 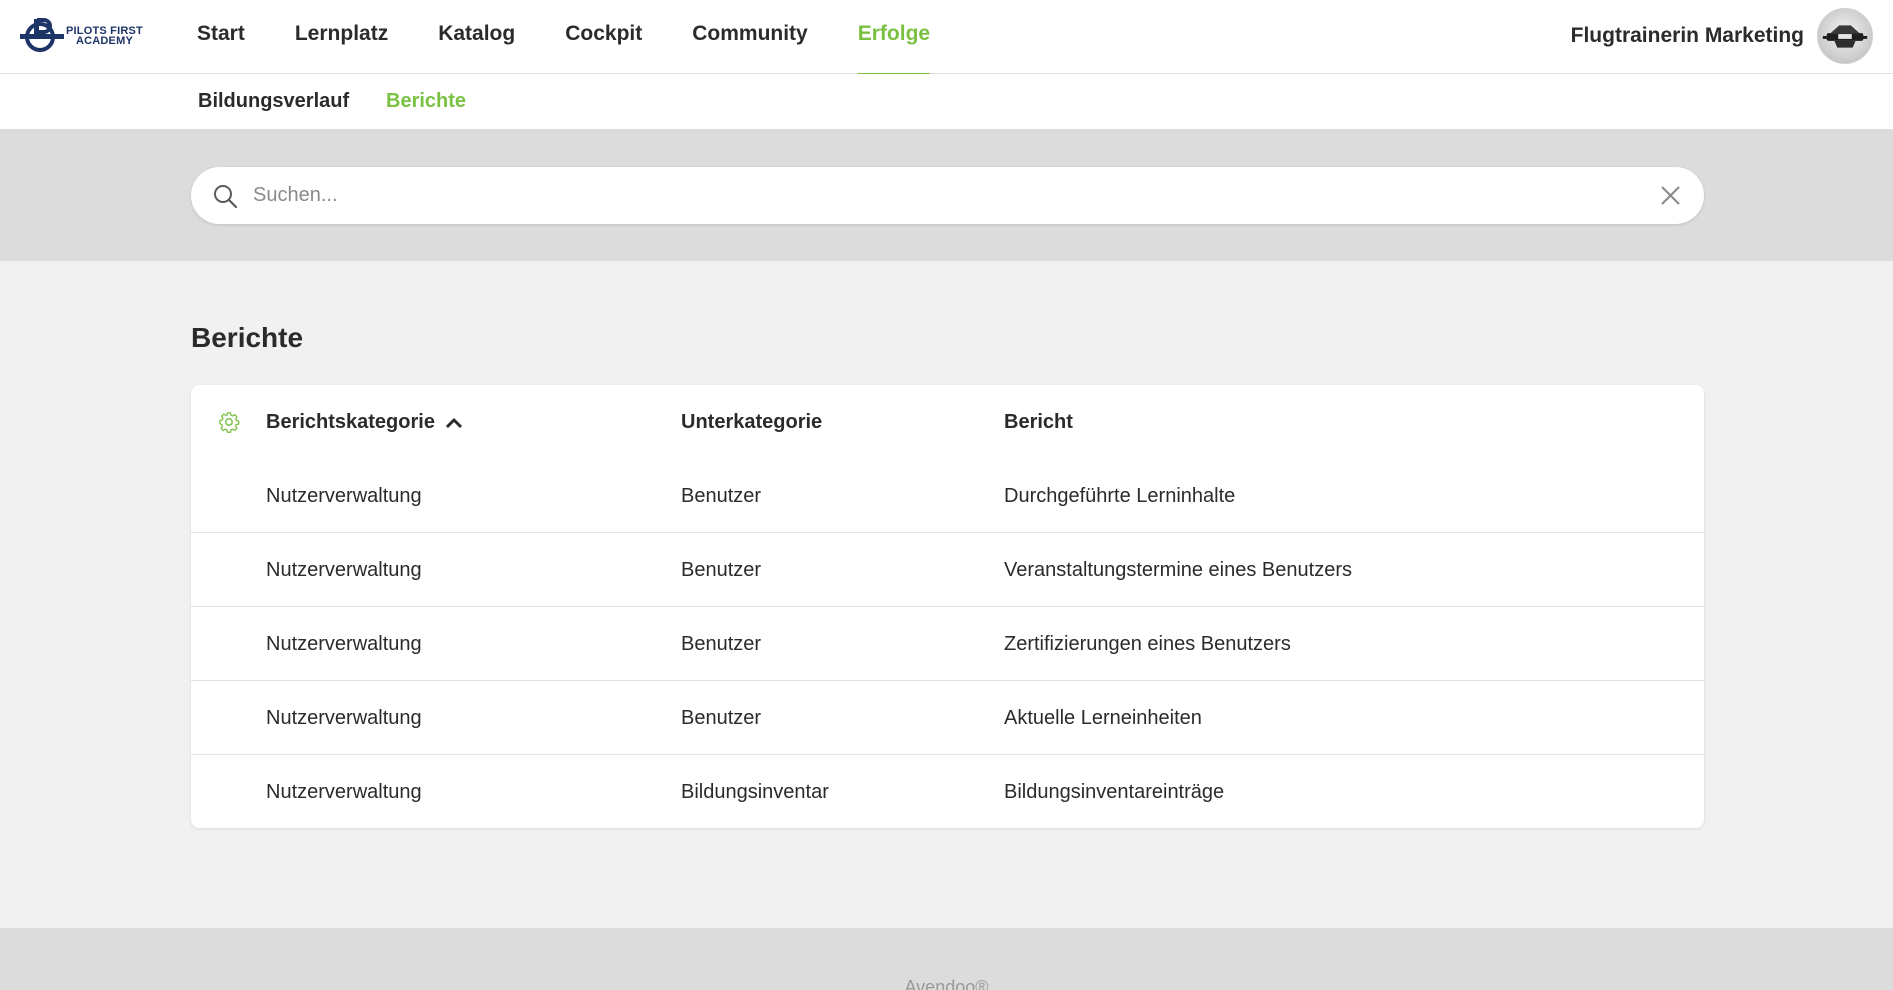 I want to click on pilots-first-academy-logo: PILOTS FIRST ACADEMY, so click(x=91, y=36).